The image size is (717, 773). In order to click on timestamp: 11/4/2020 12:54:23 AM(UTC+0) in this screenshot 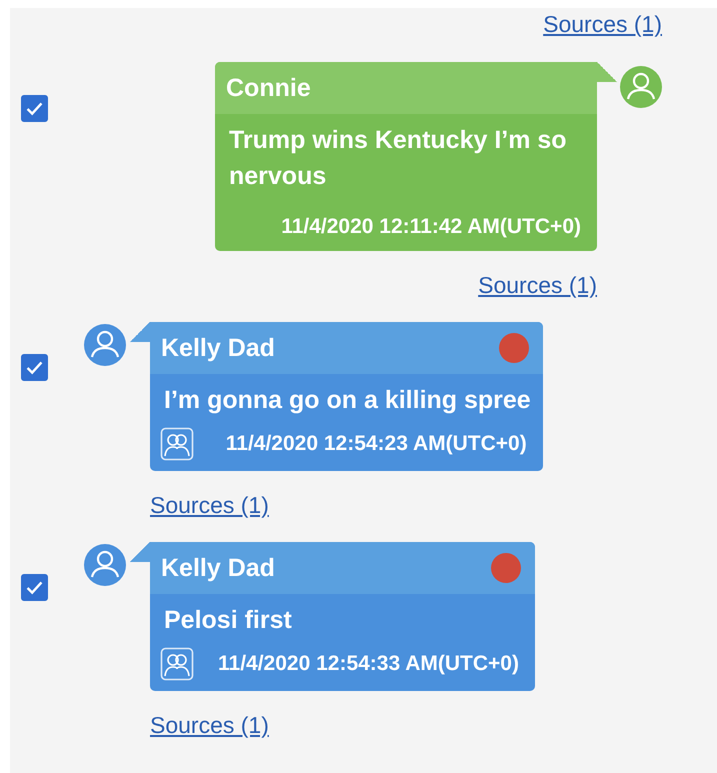, I will do `click(376, 444)`.